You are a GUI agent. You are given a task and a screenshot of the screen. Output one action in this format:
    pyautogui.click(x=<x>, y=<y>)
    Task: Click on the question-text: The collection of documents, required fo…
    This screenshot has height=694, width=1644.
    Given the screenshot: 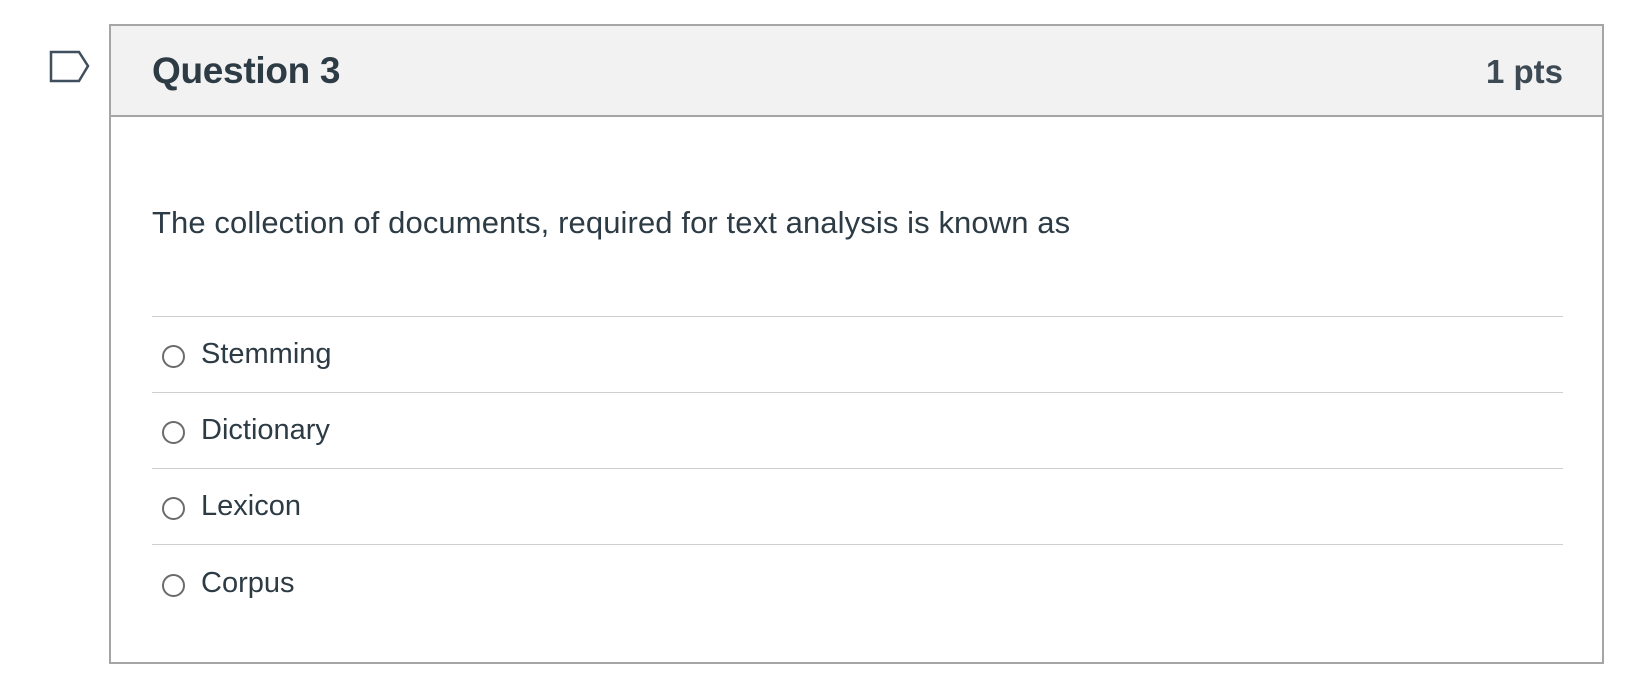 What is the action you would take?
    pyautogui.click(x=611, y=222)
    